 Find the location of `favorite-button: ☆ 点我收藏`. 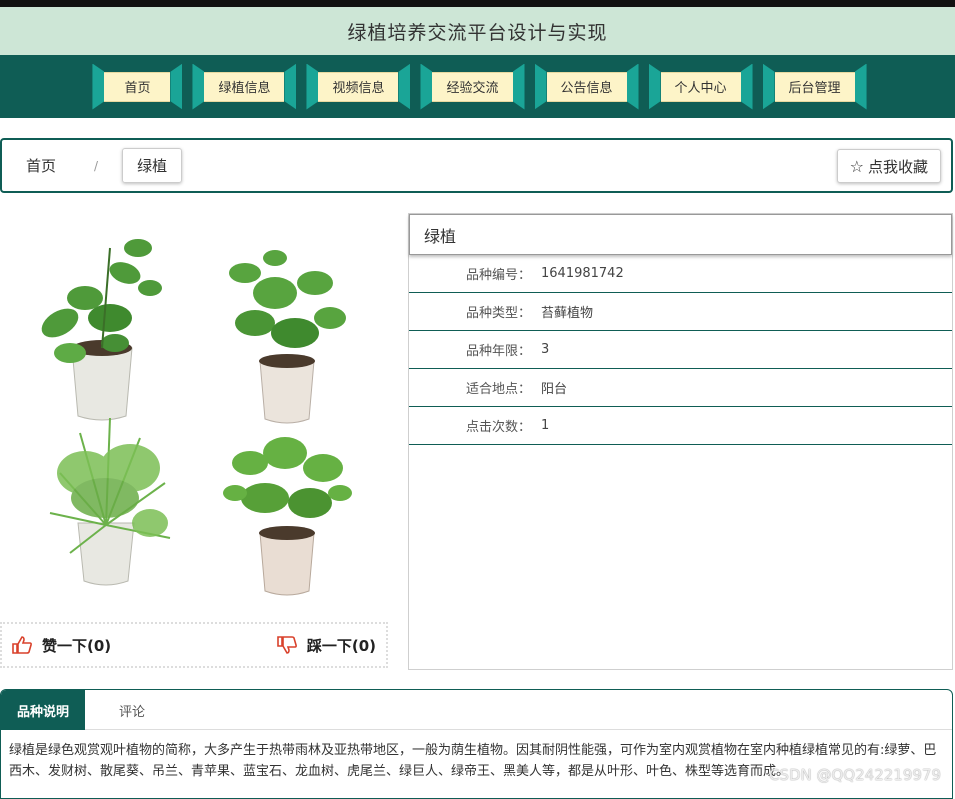

favorite-button: ☆ 点我收藏 is located at coordinates (889, 166).